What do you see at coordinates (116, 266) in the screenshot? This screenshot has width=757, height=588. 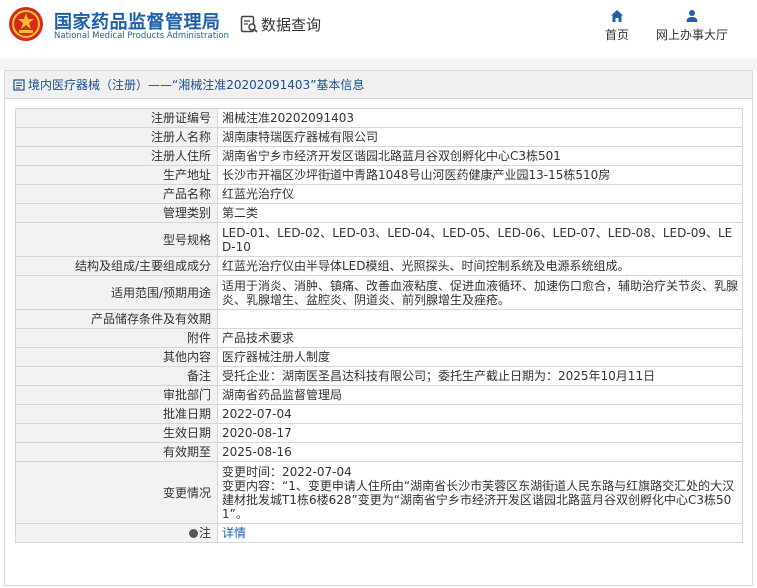 I see `field-label: 结构及组成/主要组成成分` at bounding box center [116, 266].